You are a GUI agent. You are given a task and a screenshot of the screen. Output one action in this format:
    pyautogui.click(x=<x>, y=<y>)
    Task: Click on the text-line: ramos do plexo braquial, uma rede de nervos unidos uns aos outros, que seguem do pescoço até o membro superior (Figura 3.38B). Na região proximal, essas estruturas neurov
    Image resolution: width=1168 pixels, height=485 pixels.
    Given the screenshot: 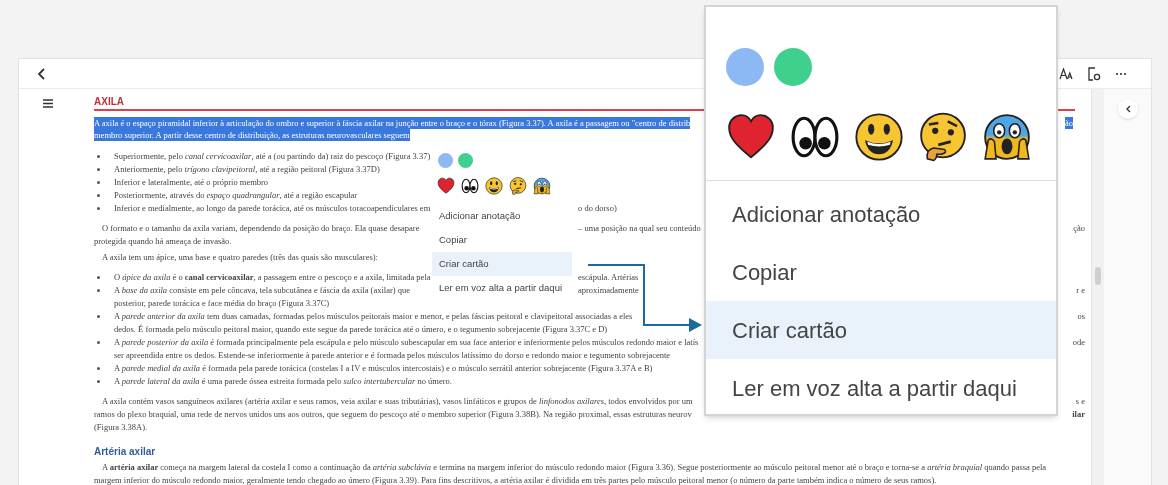 What is the action you would take?
    pyautogui.click(x=393, y=414)
    